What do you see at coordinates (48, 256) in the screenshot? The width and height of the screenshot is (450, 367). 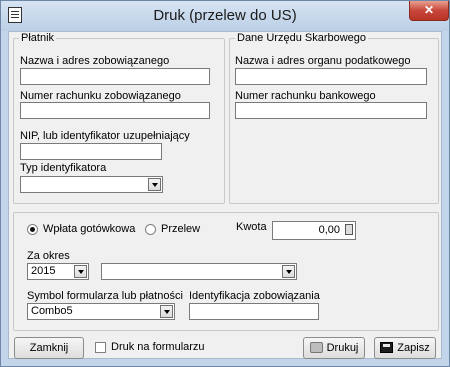 I see `period-label: Za okres` at bounding box center [48, 256].